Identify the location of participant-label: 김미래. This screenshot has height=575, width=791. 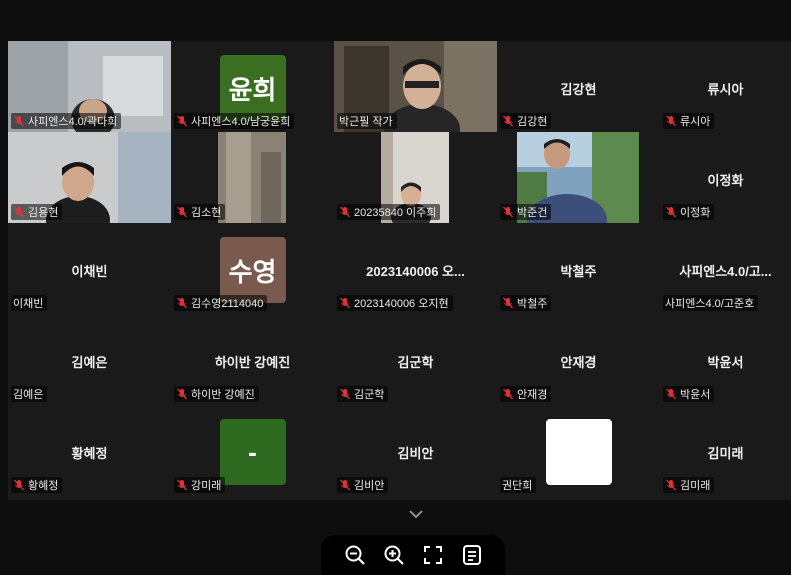
(689, 485).